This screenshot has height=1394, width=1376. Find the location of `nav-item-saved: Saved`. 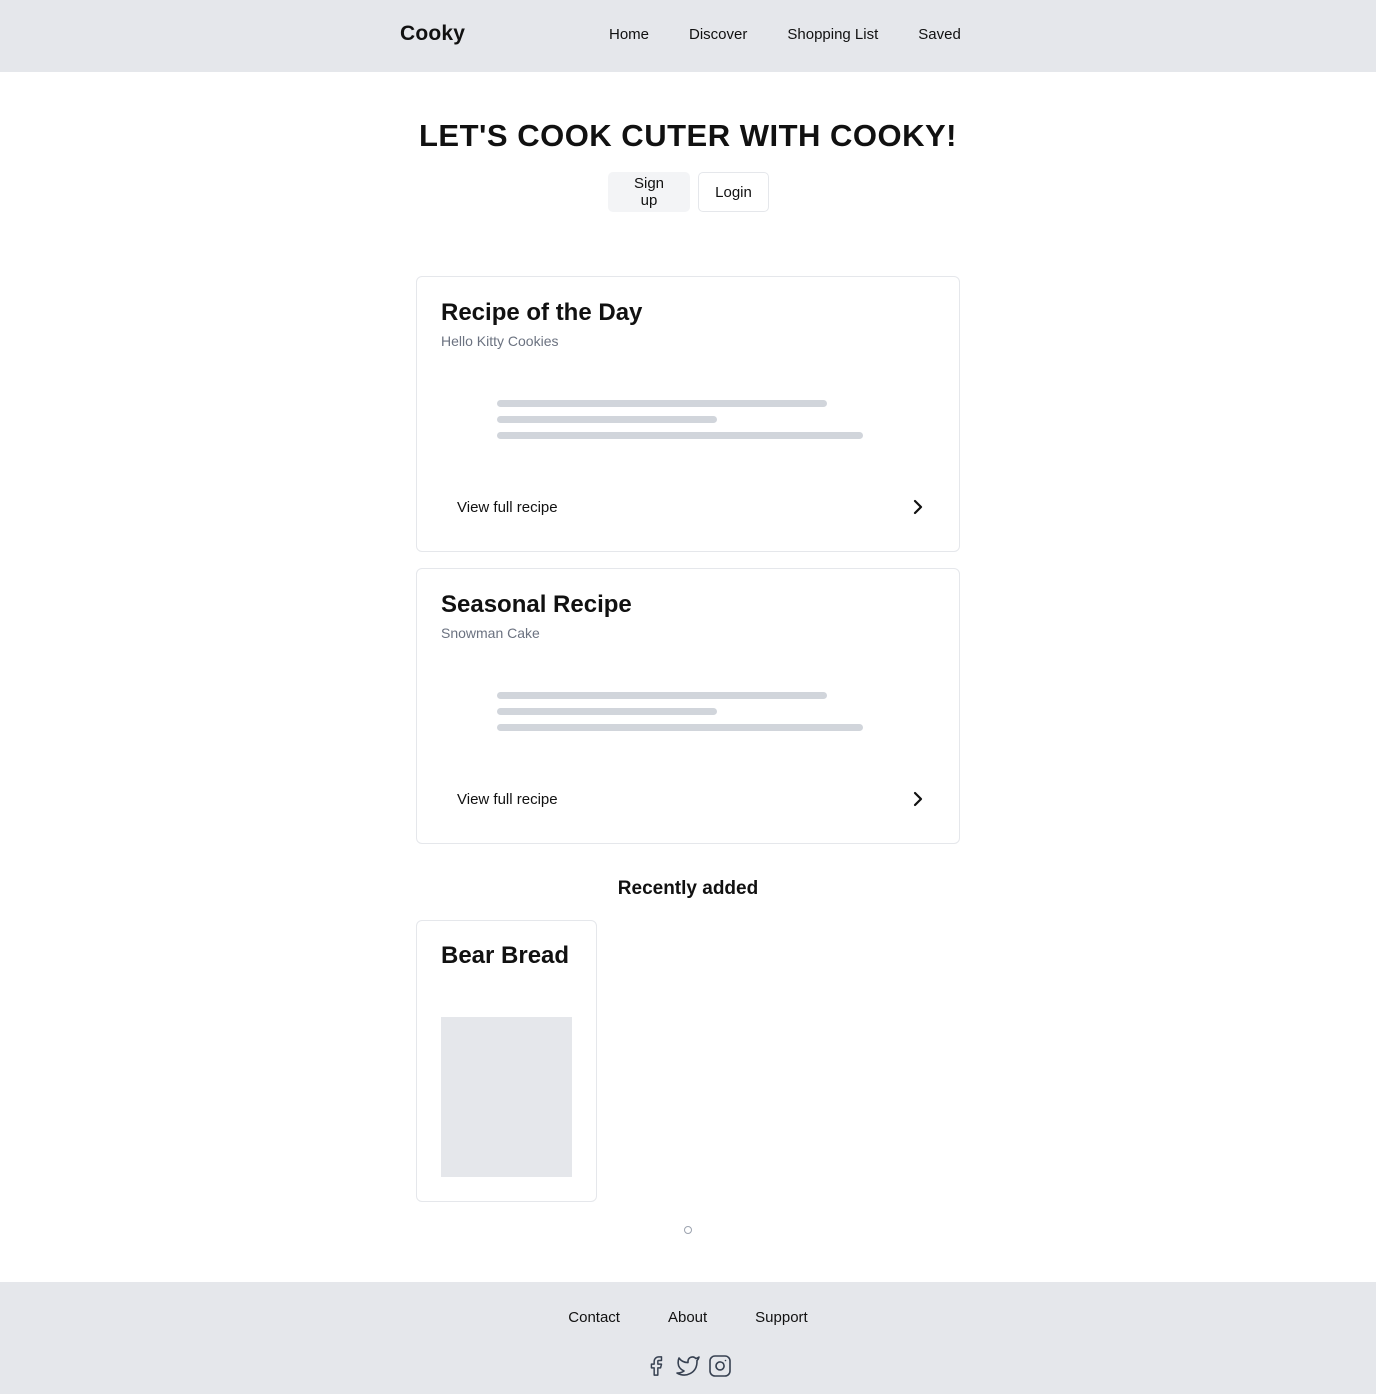

nav-item-saved: Saved is located at coordinates (939, 34).